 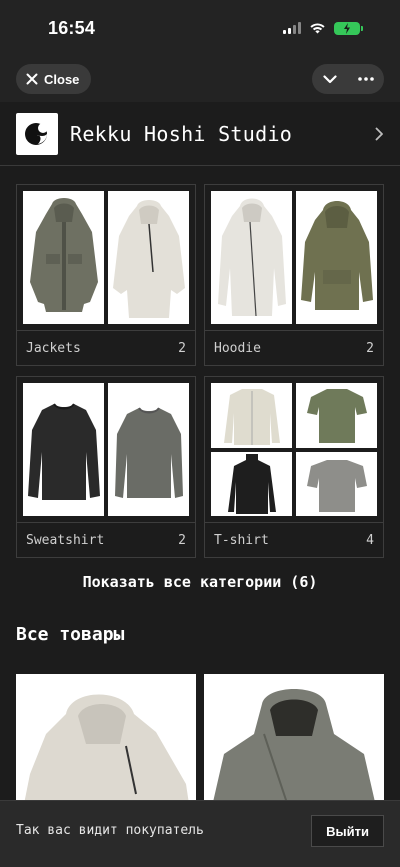 I want to click on crescent-logo-icon, so click(x=36, y=133).